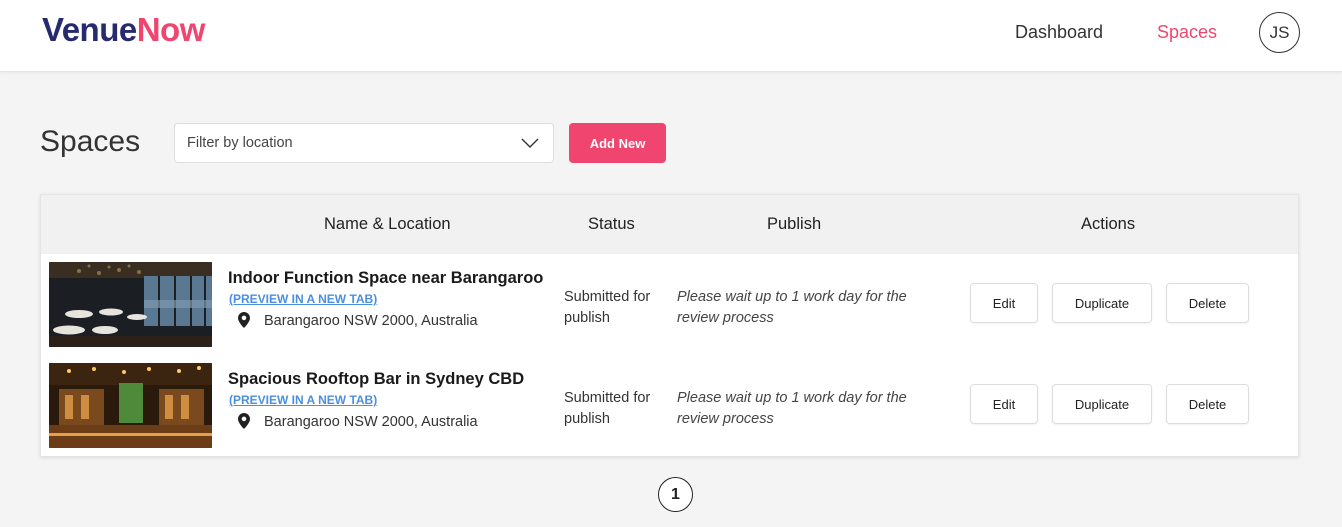 The width and height of the screenshot is (1342, 527). What do you see at coordinates (90, 141) in the screenshot?
I see `page-title: Spaces` at bounding box center [90, 141].